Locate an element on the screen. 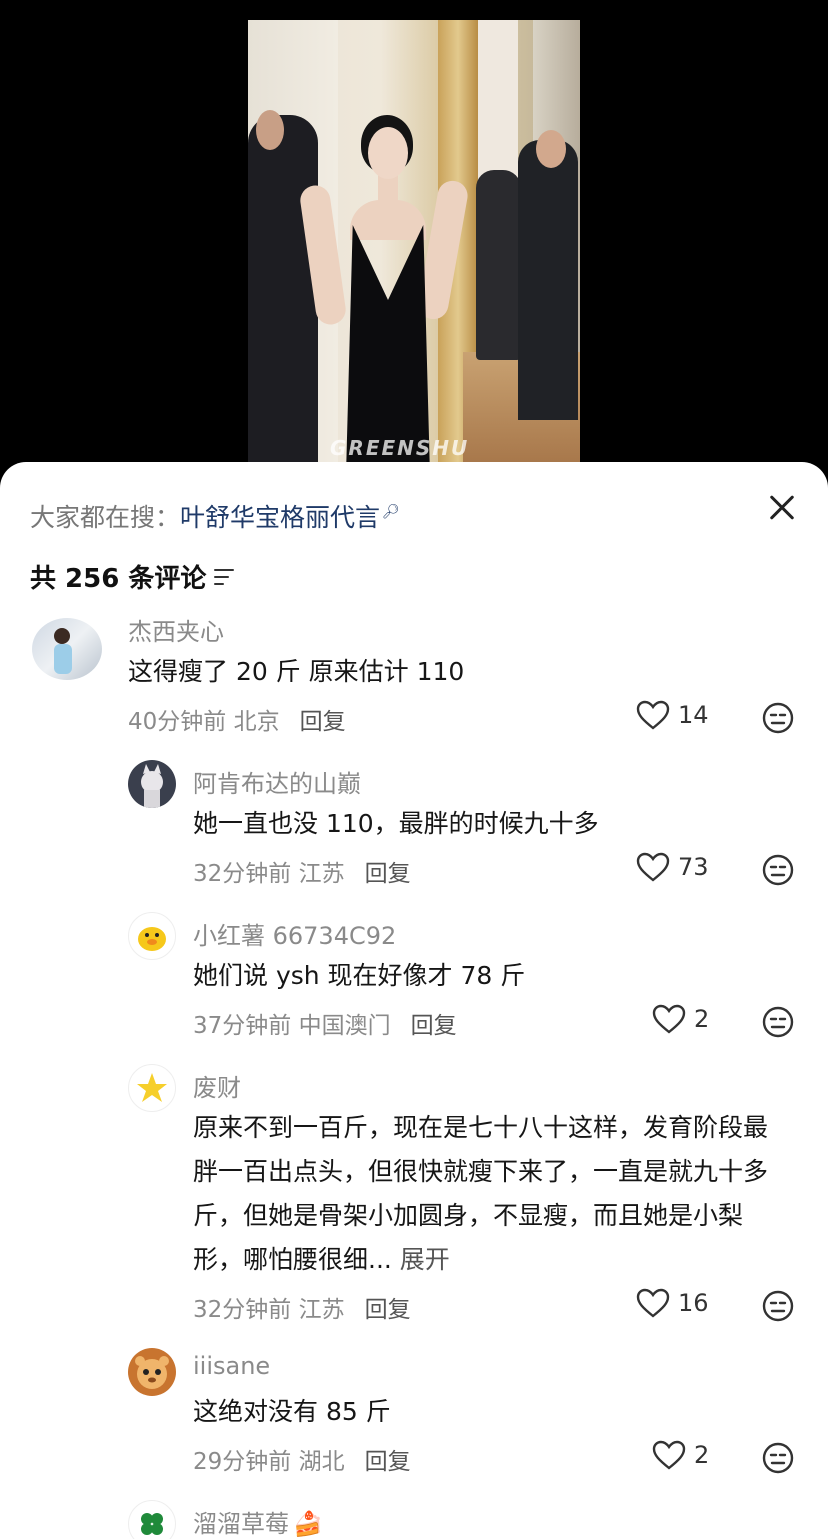 The width and height of the screenshot is (828, 1539). comment-meta: 29分钟前 湖北 回复 is located at coordinates (302, 1459).